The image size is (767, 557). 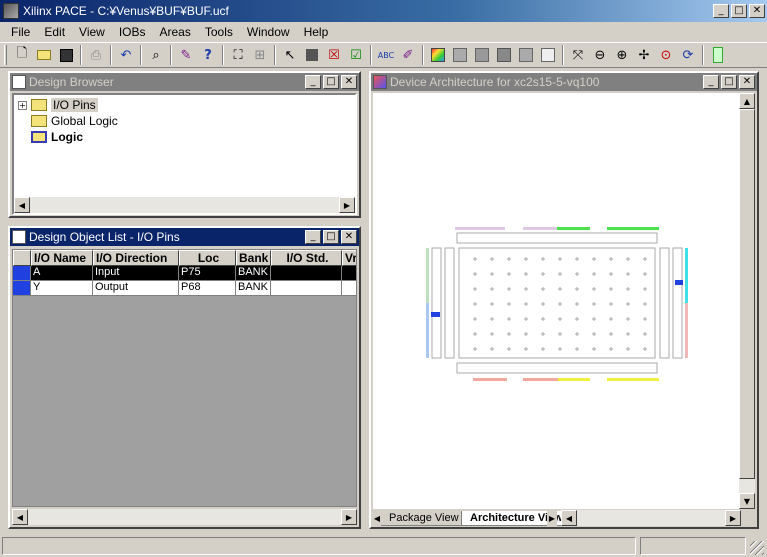 What do you see at coordinates (136, 258) in the screenshot?
I see `column-header-io-direction: I/O Direction` at bounding box center [136, 258].